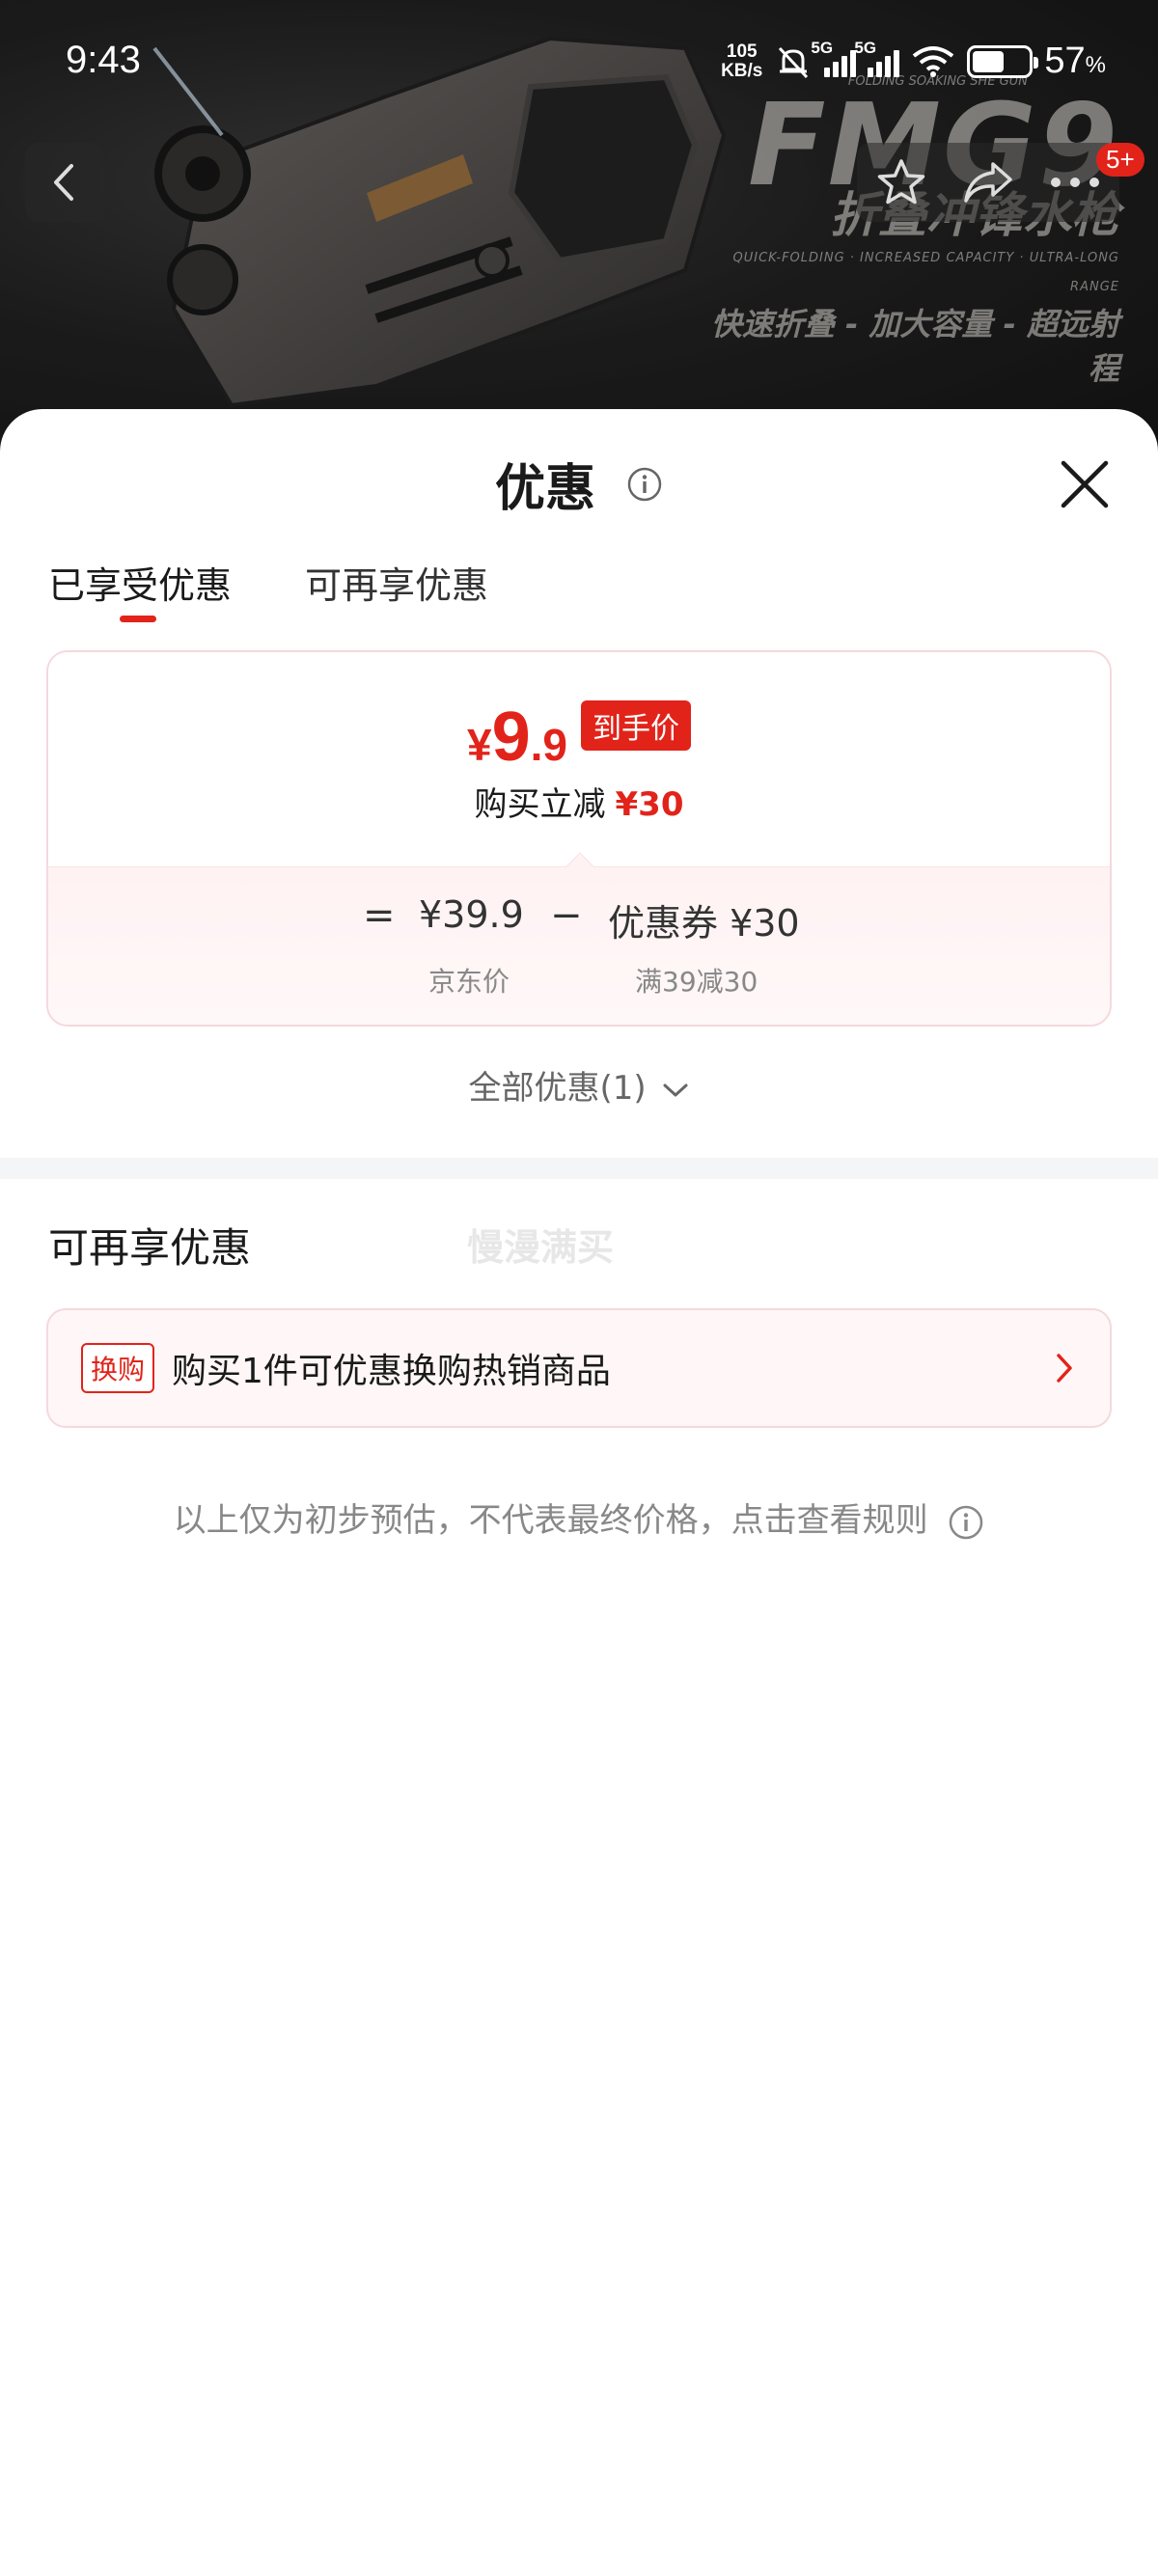 The height and width of the screenshot is (2576, 1158). I want to click on coupon-value: 优惠券 ¥30, so click(704, 924).